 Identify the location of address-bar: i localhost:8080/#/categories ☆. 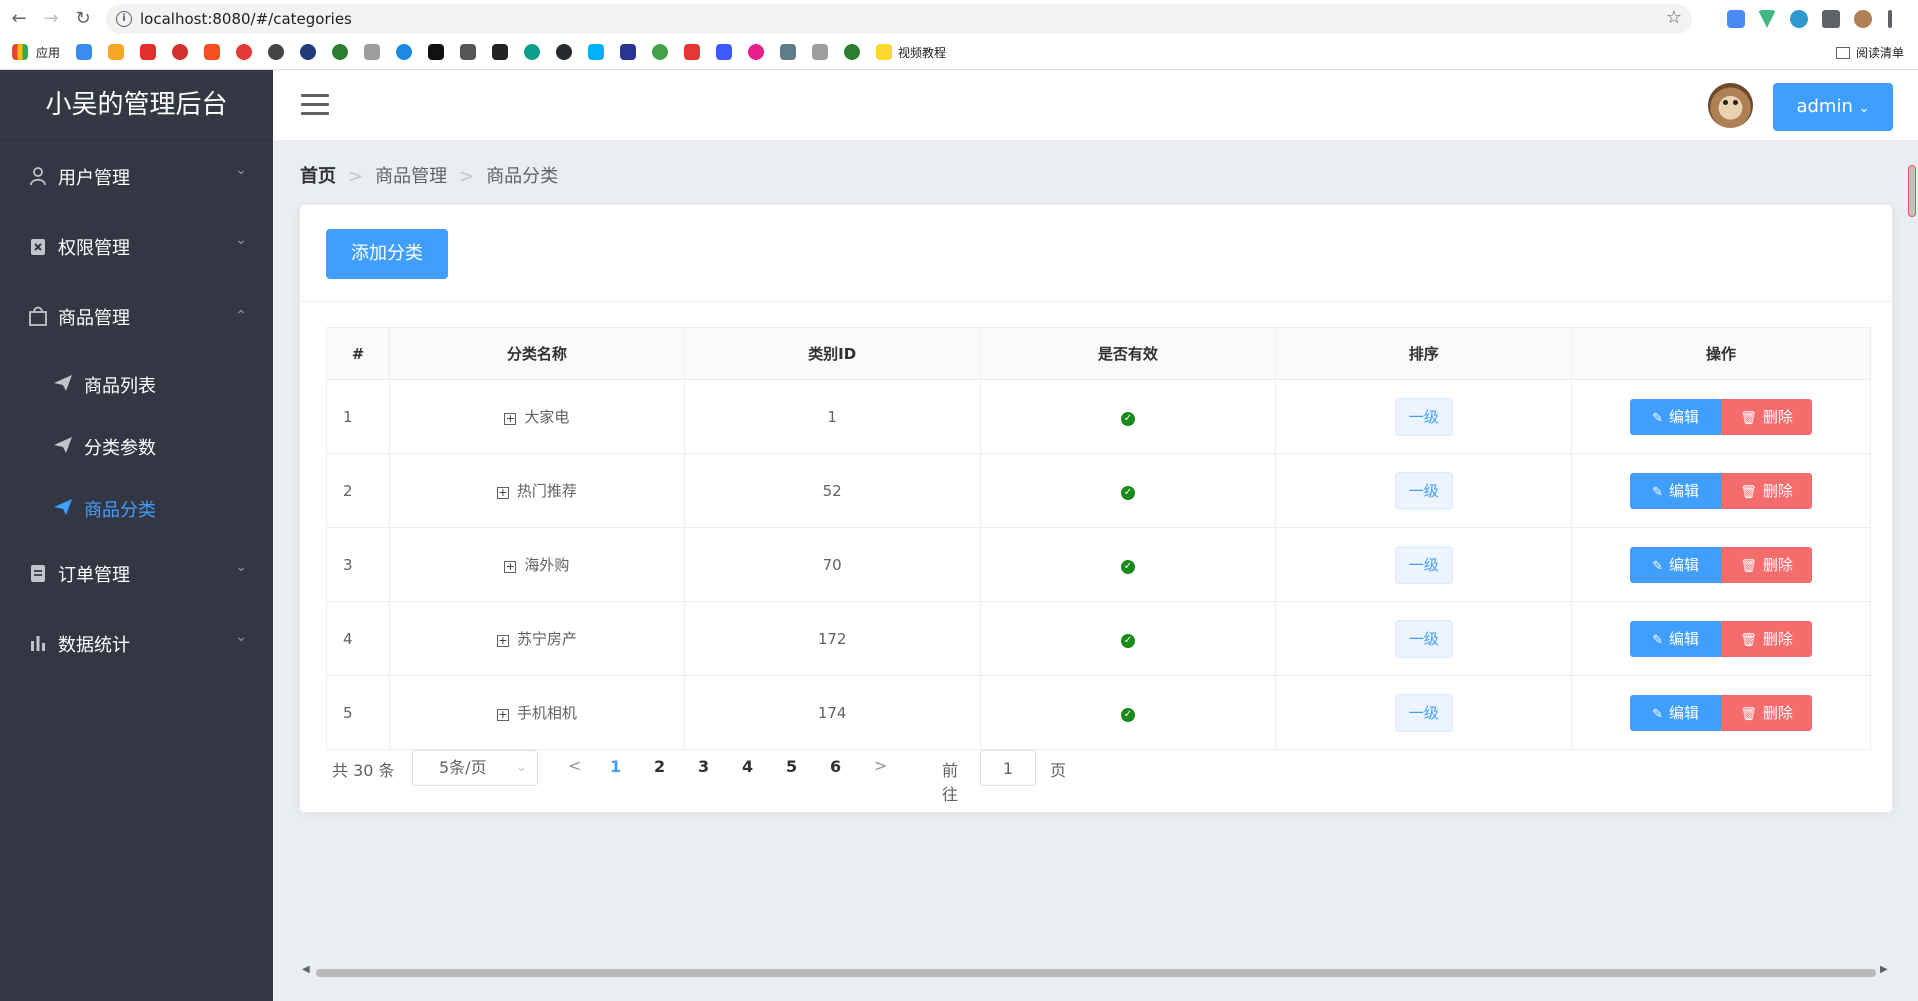
(899, 19).